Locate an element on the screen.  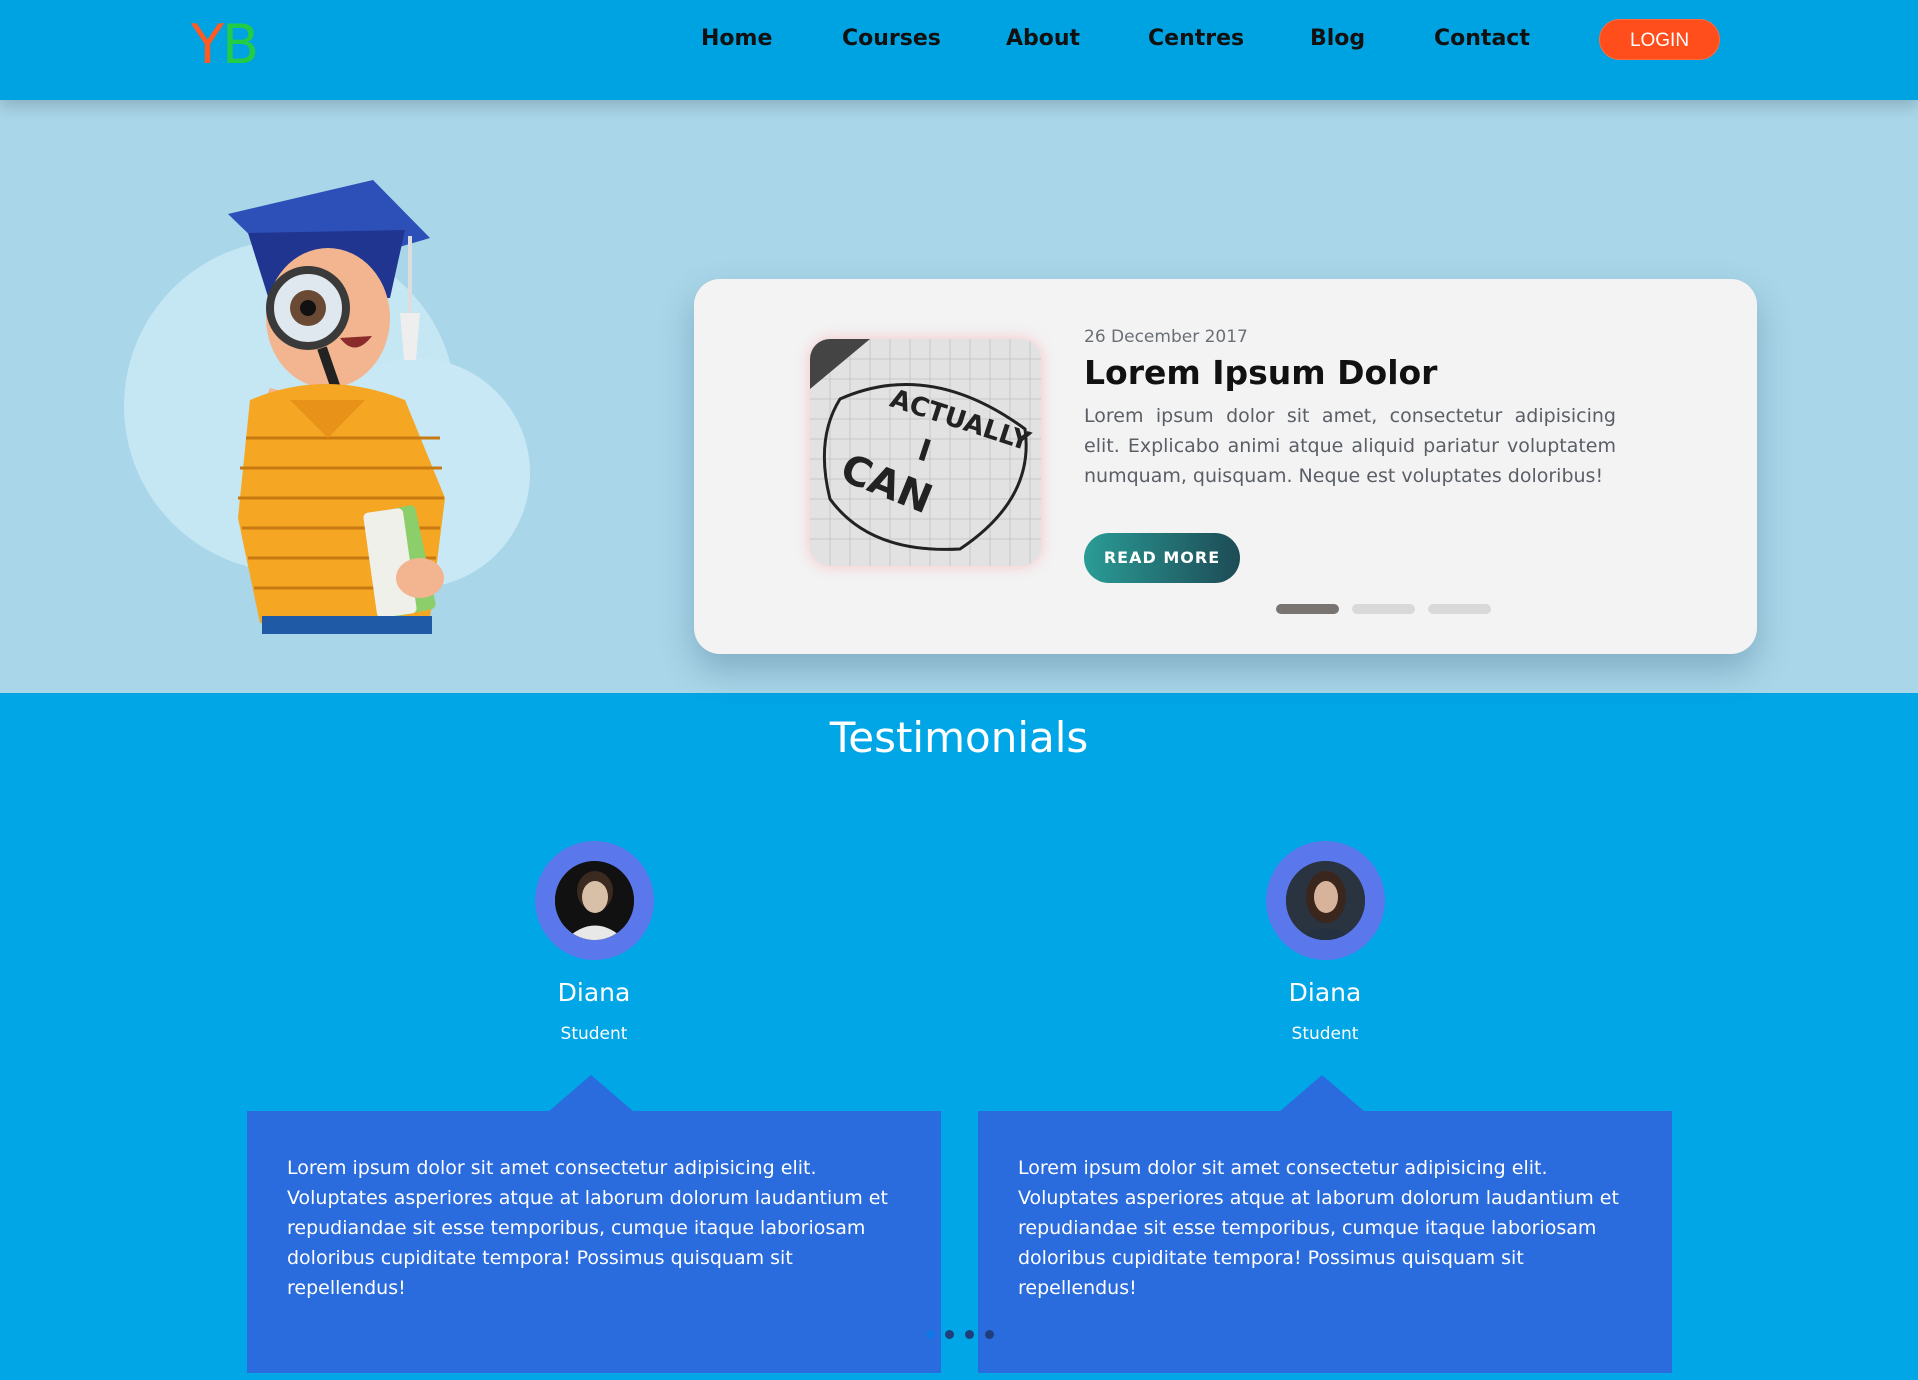
blog-post-image: ACTUALLY I CAN is located at coordinates (925, 452).